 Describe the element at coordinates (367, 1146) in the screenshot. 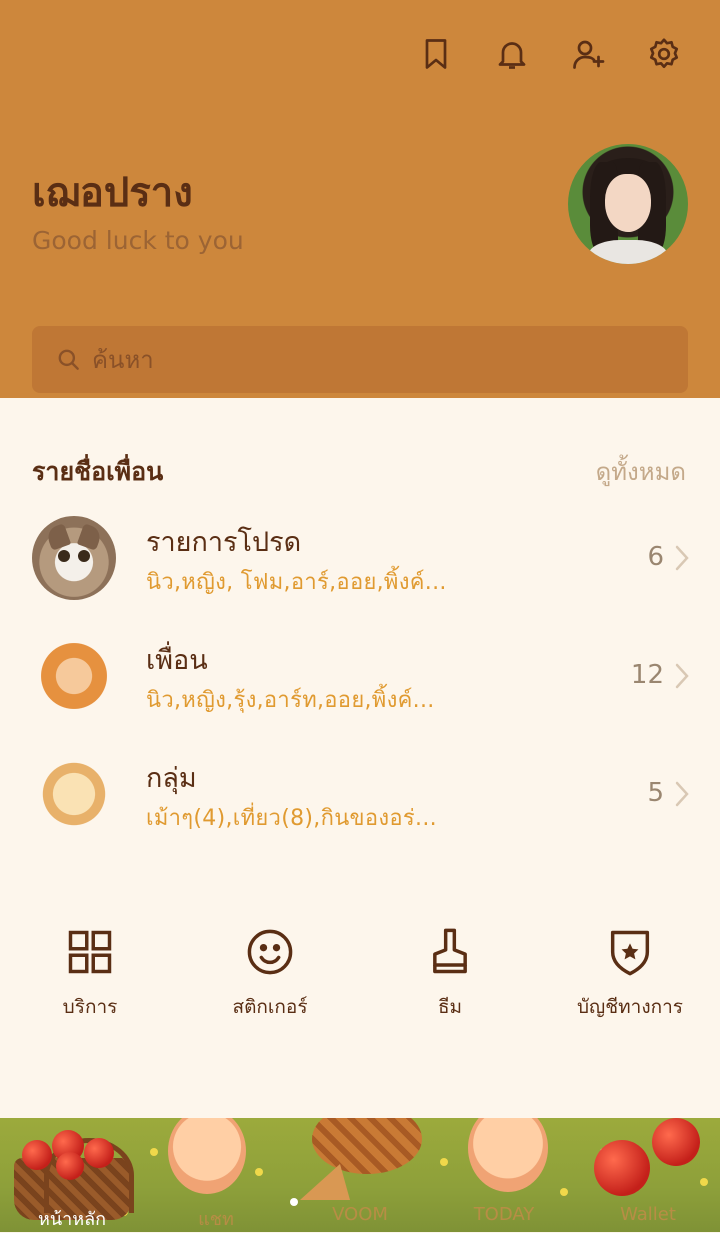

I see `pie-decoration` at that location.